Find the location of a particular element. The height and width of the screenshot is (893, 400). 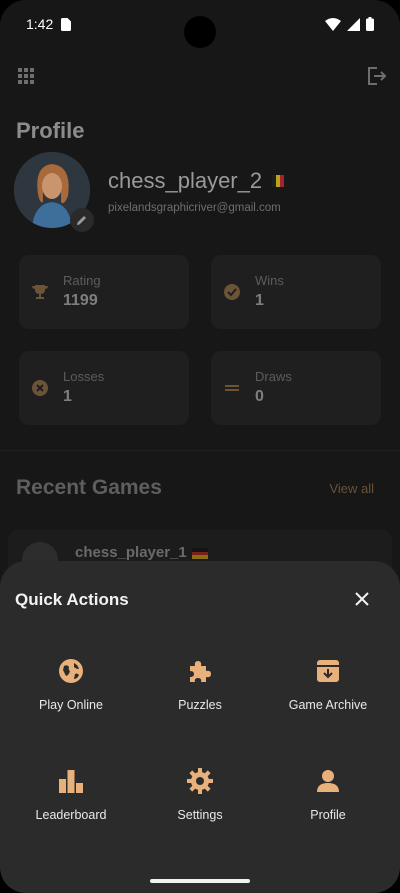

stat-value: 0 is located at coordinates (259, 396).